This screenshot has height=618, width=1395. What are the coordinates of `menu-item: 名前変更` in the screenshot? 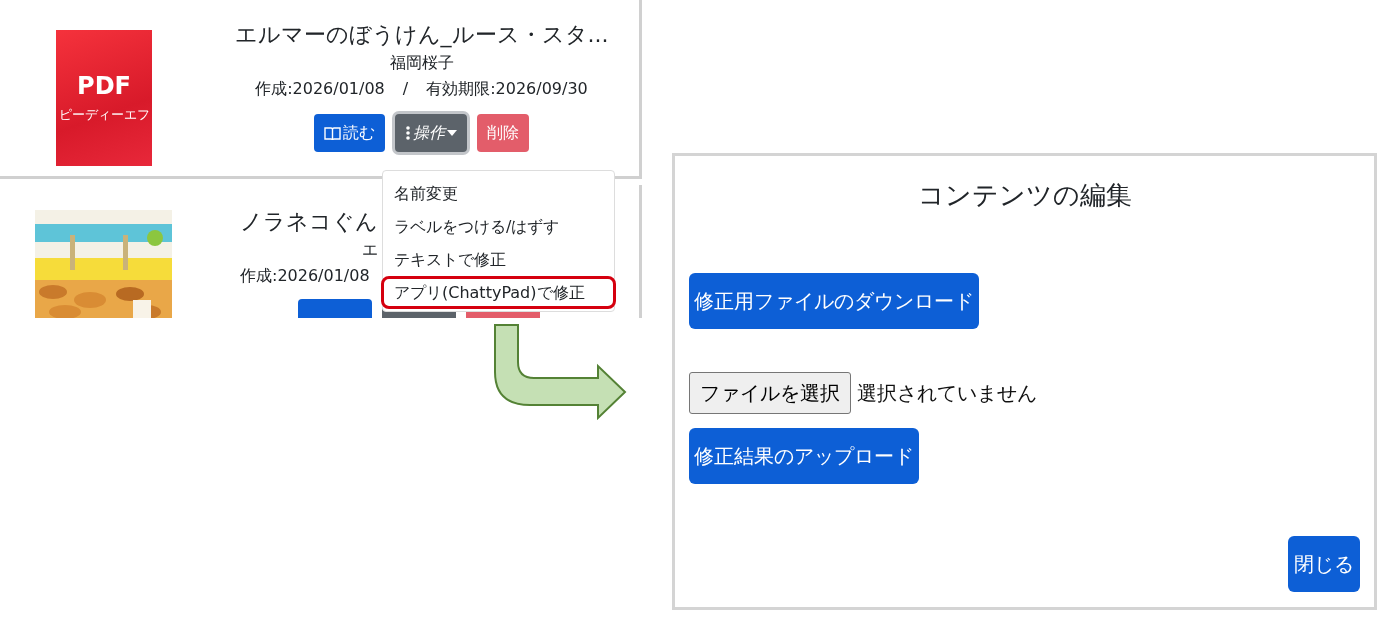 It's located at (498, 193).